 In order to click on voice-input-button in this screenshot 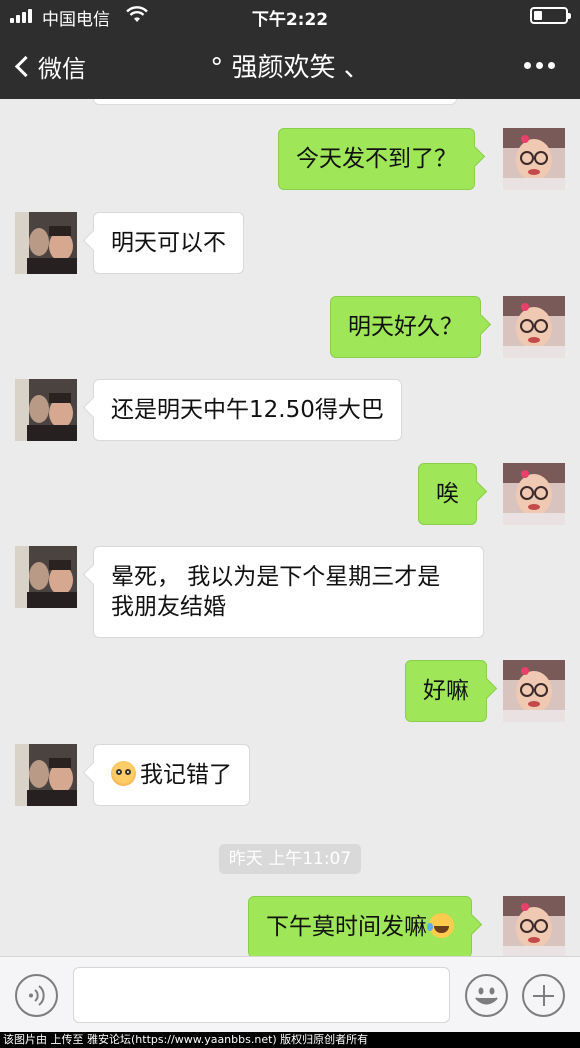, I will do `click(36, 995)`.